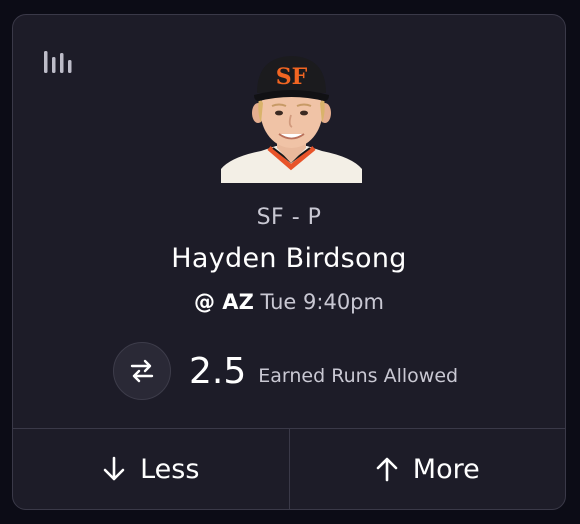 The width and height of the screenshot is (580, 524). I want to click on stat-label: Earned Runs Allowed, so click(358, 376).